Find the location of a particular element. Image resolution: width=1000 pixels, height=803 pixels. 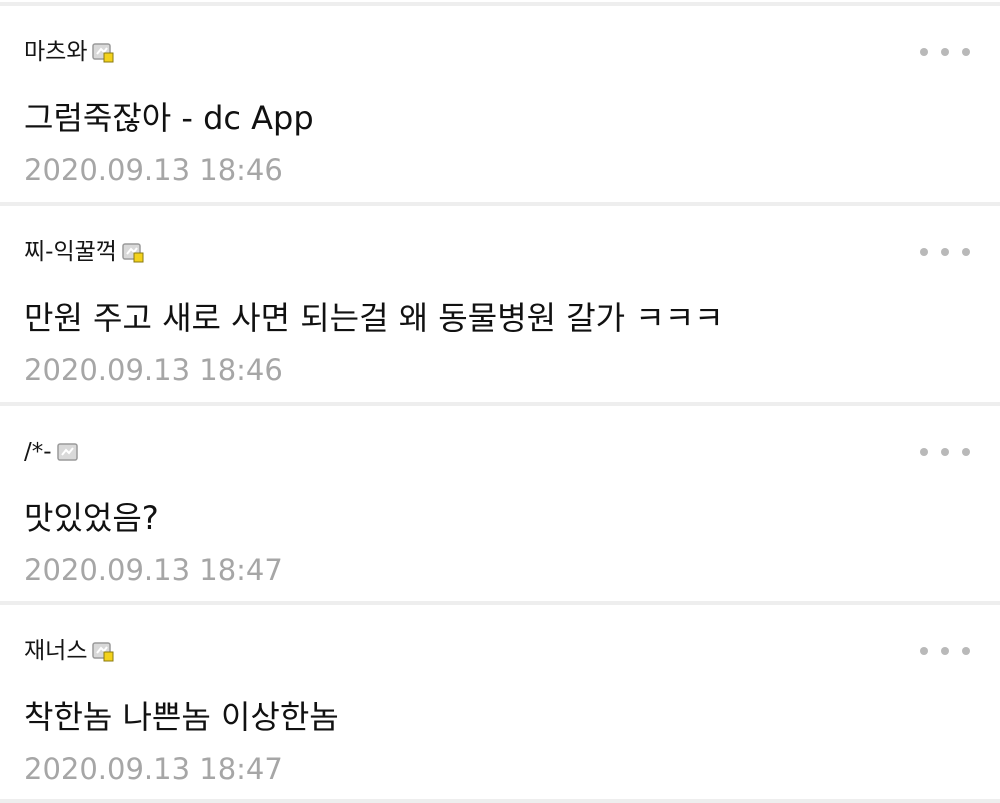

comment-text: 만원 주고 새로 사면 되는걸 왜 동물병원 갈가 ㅋㅋㅋ is located at coordinates (374, 318).